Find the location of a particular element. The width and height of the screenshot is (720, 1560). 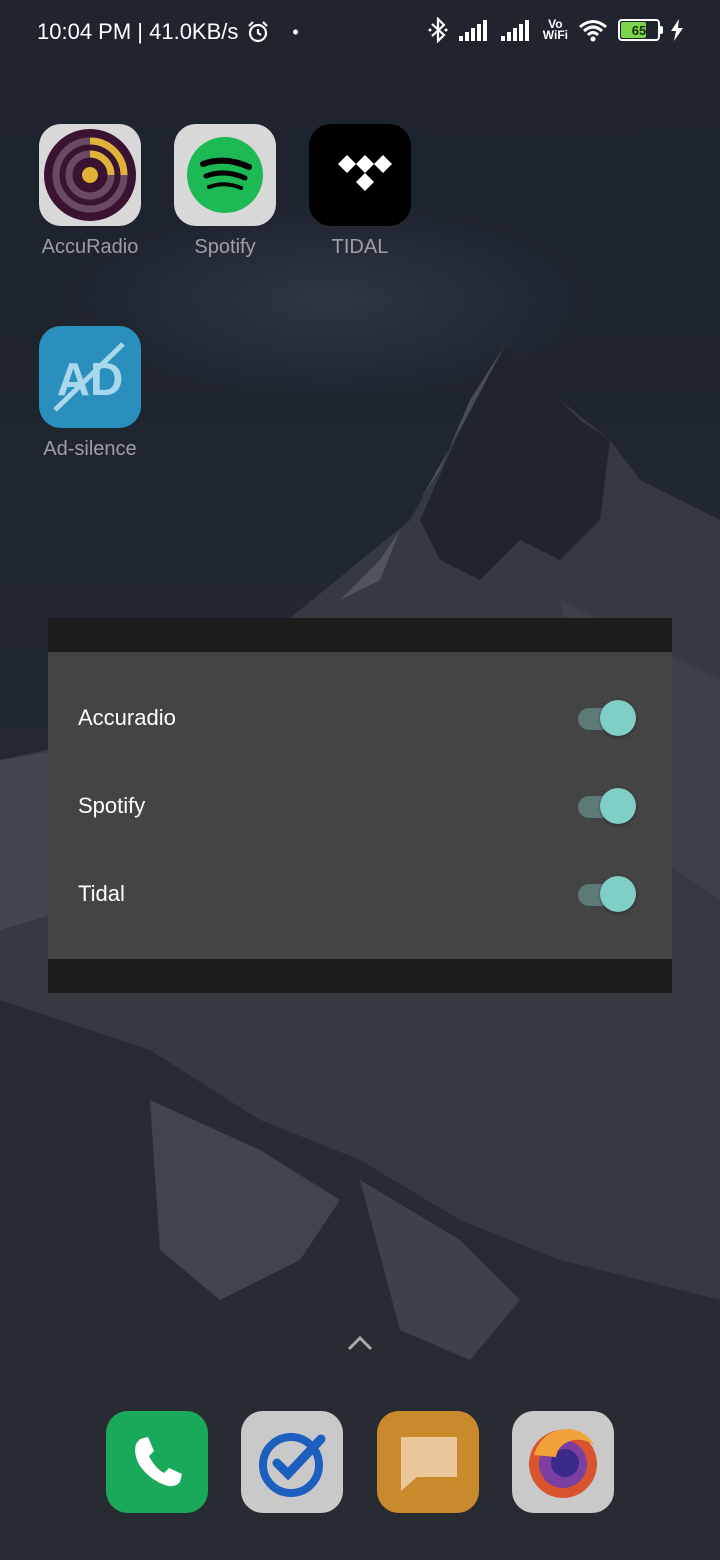

charging-icon is located at coordinates (677, 30).